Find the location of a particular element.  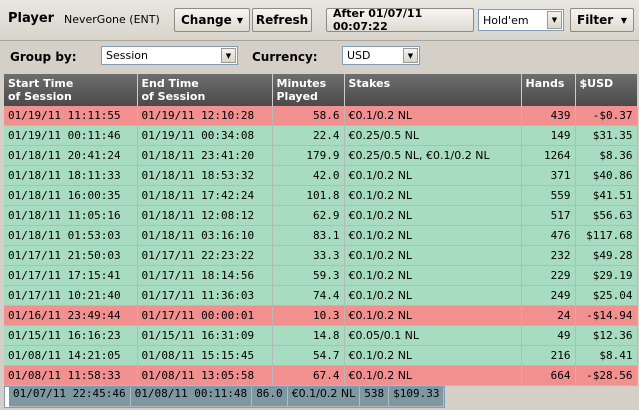

cell-usd: $29.19 is located at coordinates (606, 275).